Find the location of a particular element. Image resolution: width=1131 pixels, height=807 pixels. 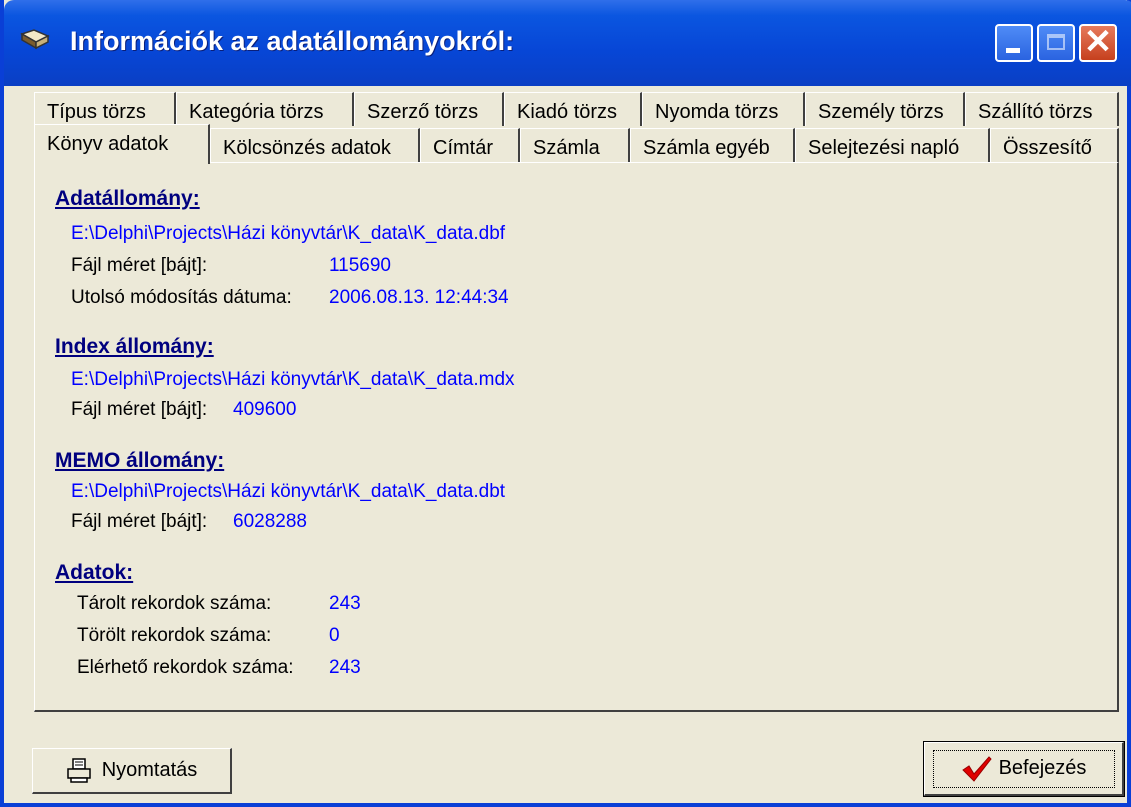

stored-records-value: 243 is located at coordinates (345, 603).